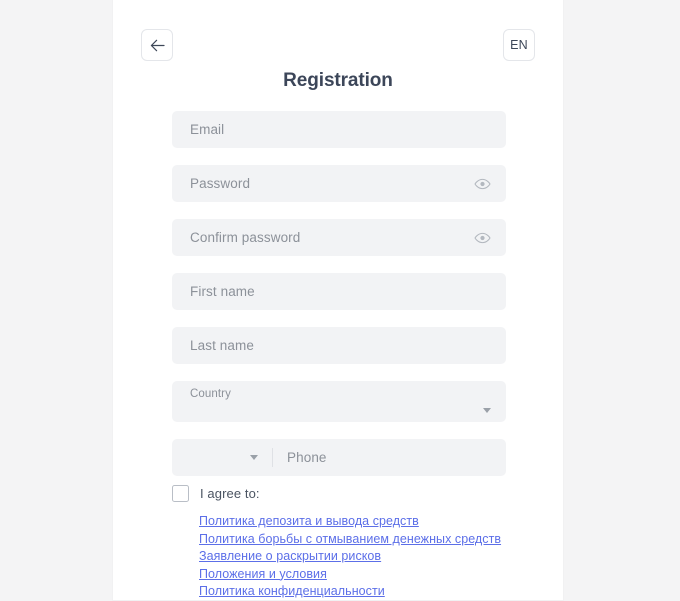 The image size is (680, 601). Describe the element at coordinates (409, 522) in the screenshot. I see `link-deposit-withdrawal-policy: Политика депозита и вывода средств` at that location.